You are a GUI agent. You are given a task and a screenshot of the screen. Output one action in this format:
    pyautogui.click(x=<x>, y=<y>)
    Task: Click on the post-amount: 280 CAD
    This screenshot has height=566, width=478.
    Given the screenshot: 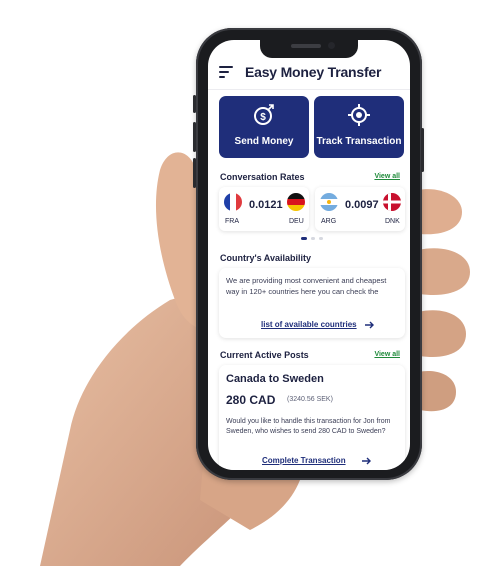 What is the action you would take?
    pyautogui.click(x=251, y=400)
    